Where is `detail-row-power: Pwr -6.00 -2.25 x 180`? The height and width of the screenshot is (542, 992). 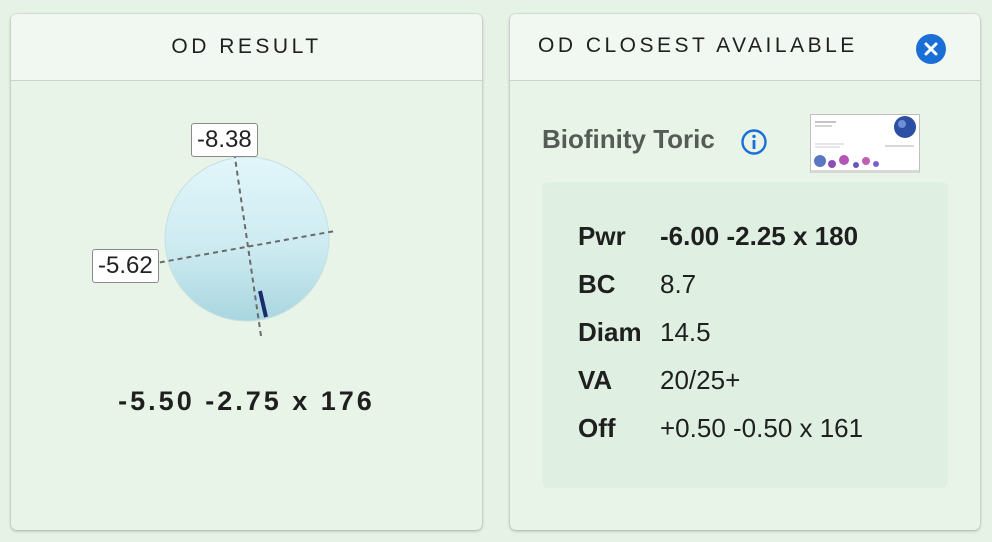 detail-row-power: Pwr -6.00 -2.25 x 180 is located at coordinates (718, 236).